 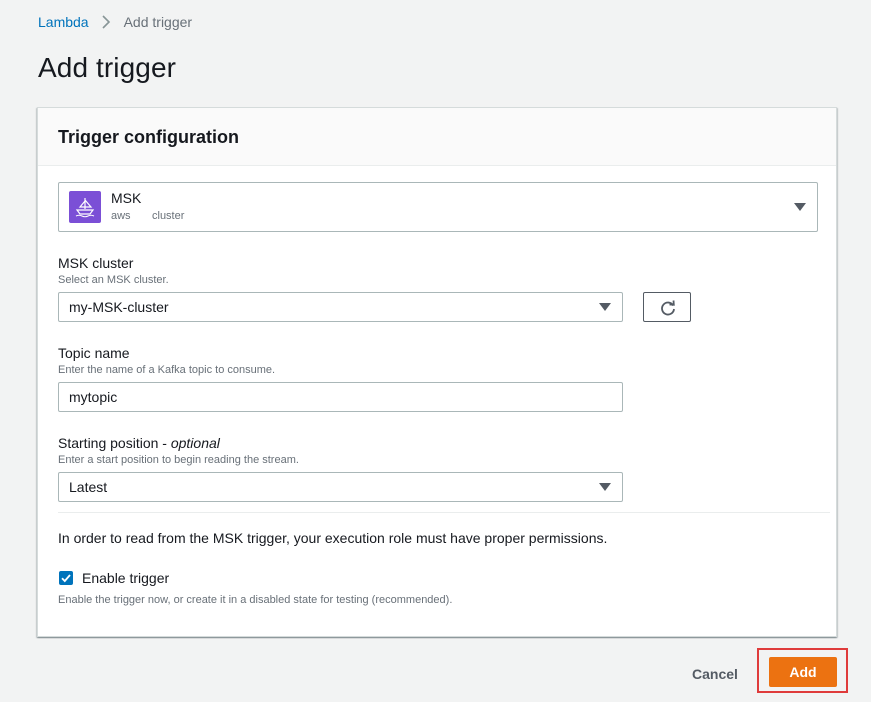 I want to click on enable-trigger-checkbox, so click(x=66, y=578).